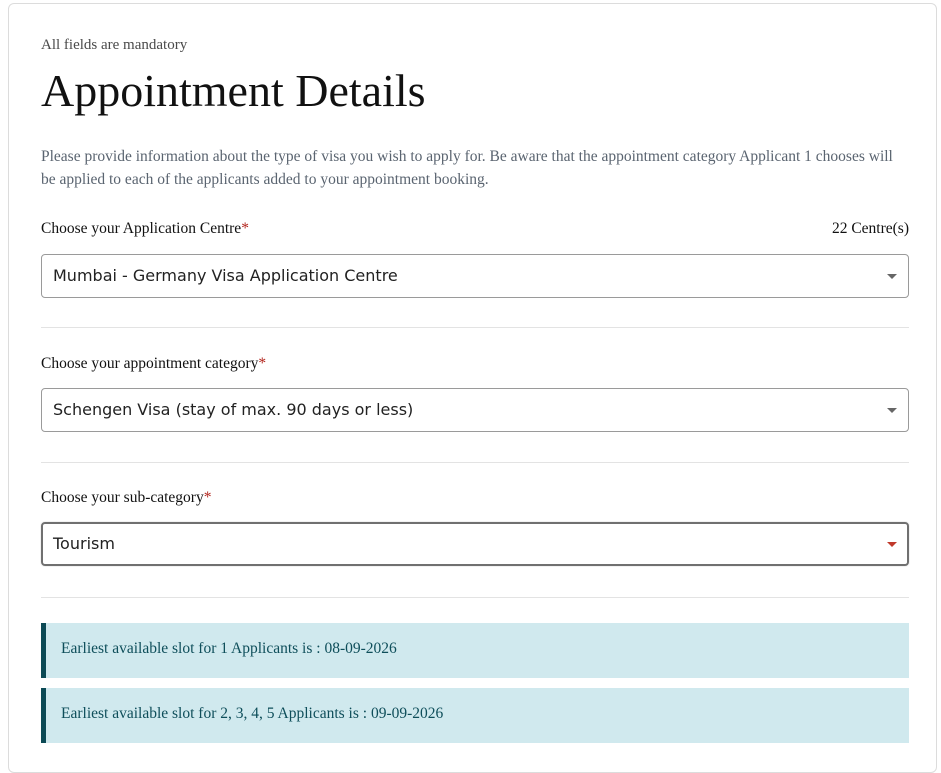 This screenshot has width=941, height=773. Describe the element at coordinates (84, 543) in the screenshot. I see `sub-category-value: Tourism` at that location.